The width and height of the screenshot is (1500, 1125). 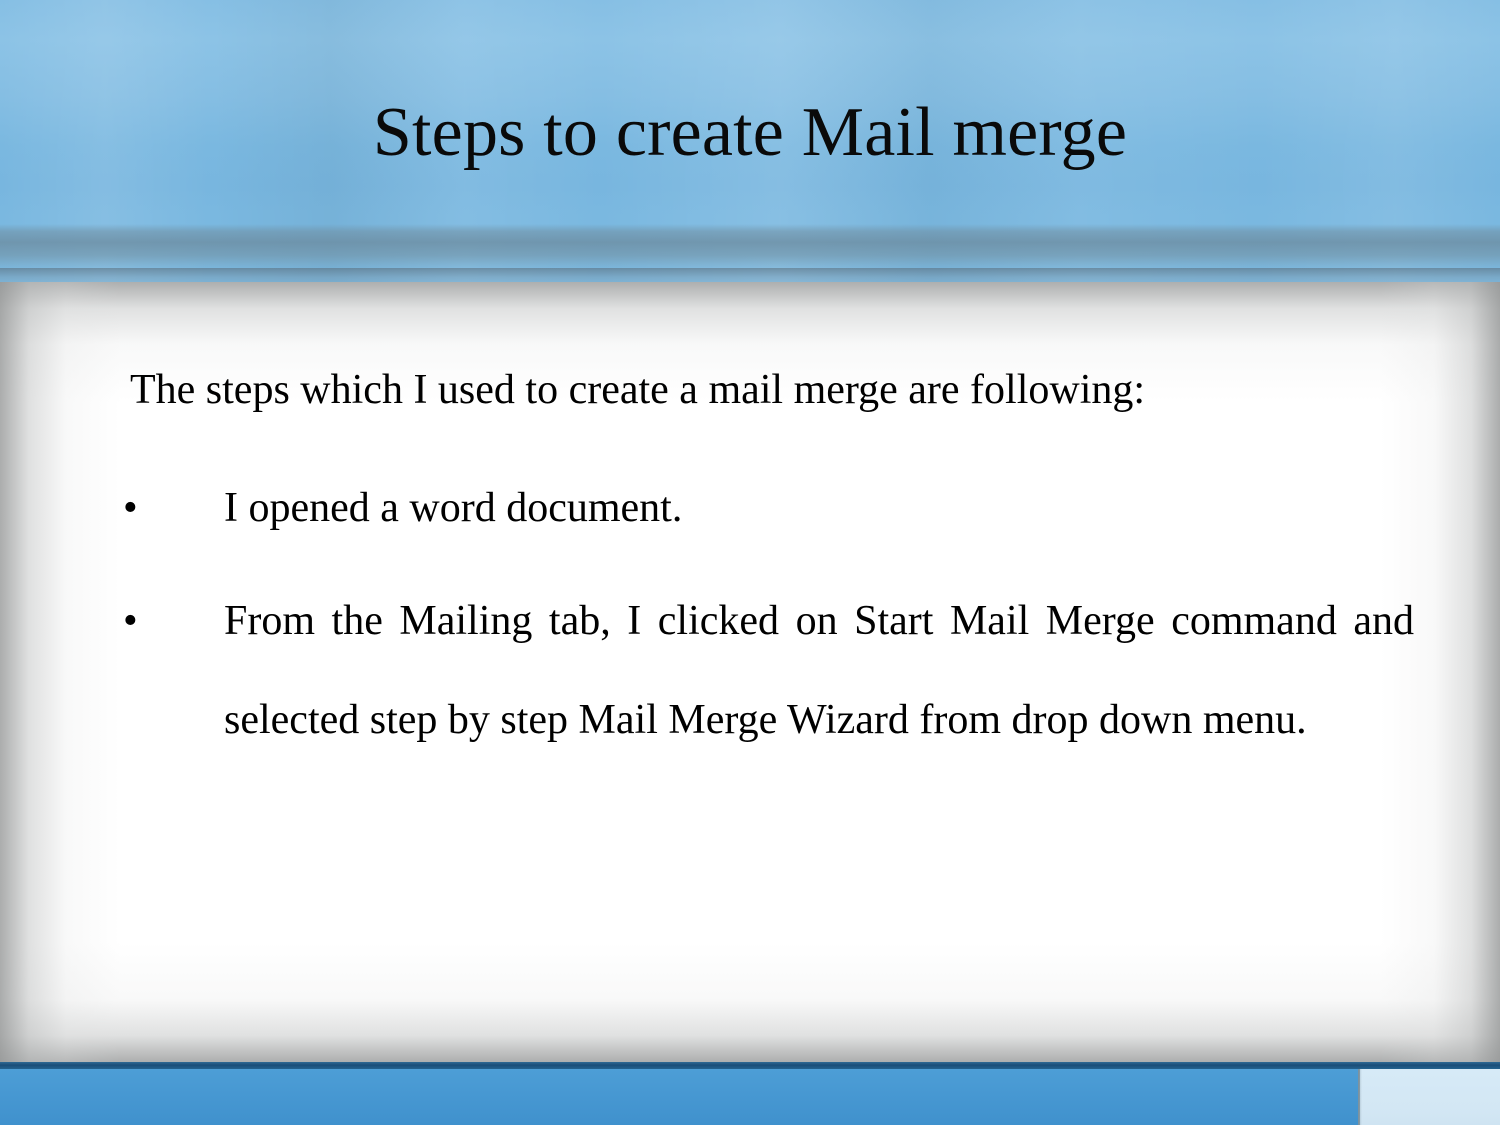 What do you see at coordinates (750, 1065) in the screenshot?
I see `footer-top-rule` at bounding box center [750, 1065].